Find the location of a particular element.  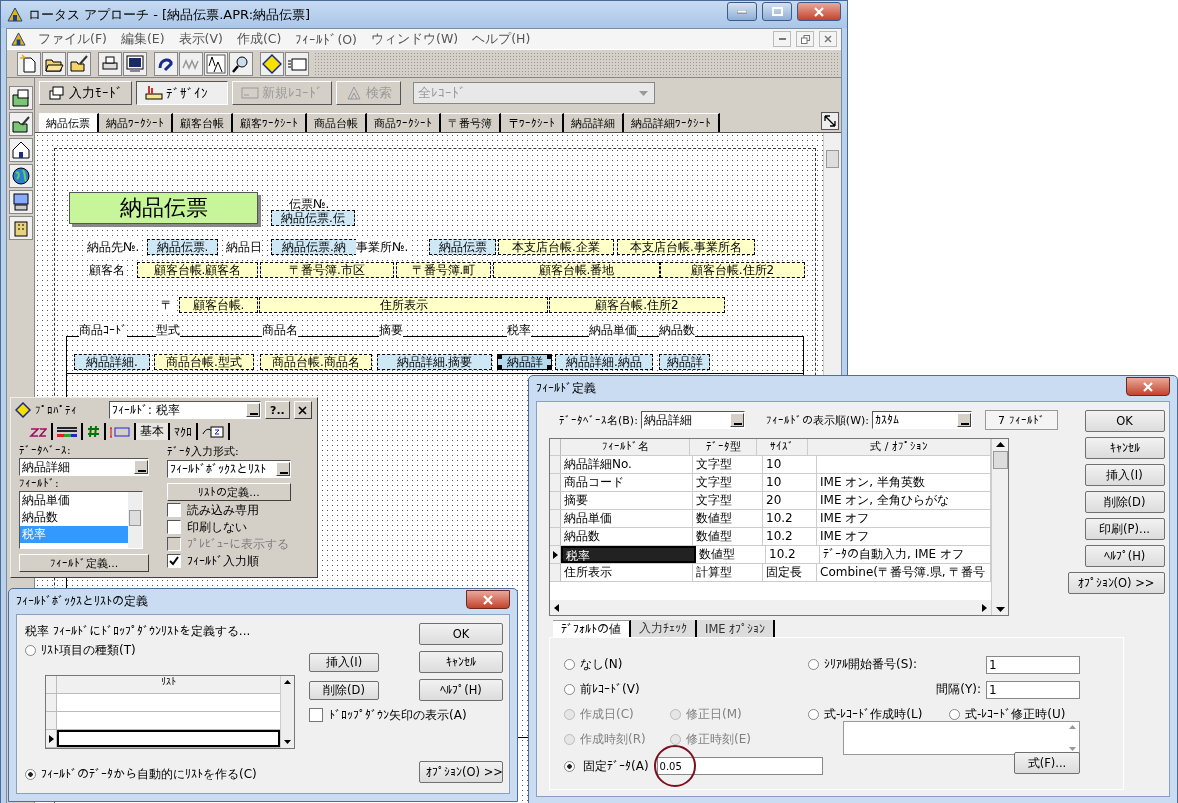

menu-item: ヘルプ(H) is located at coordinates (501, 39).